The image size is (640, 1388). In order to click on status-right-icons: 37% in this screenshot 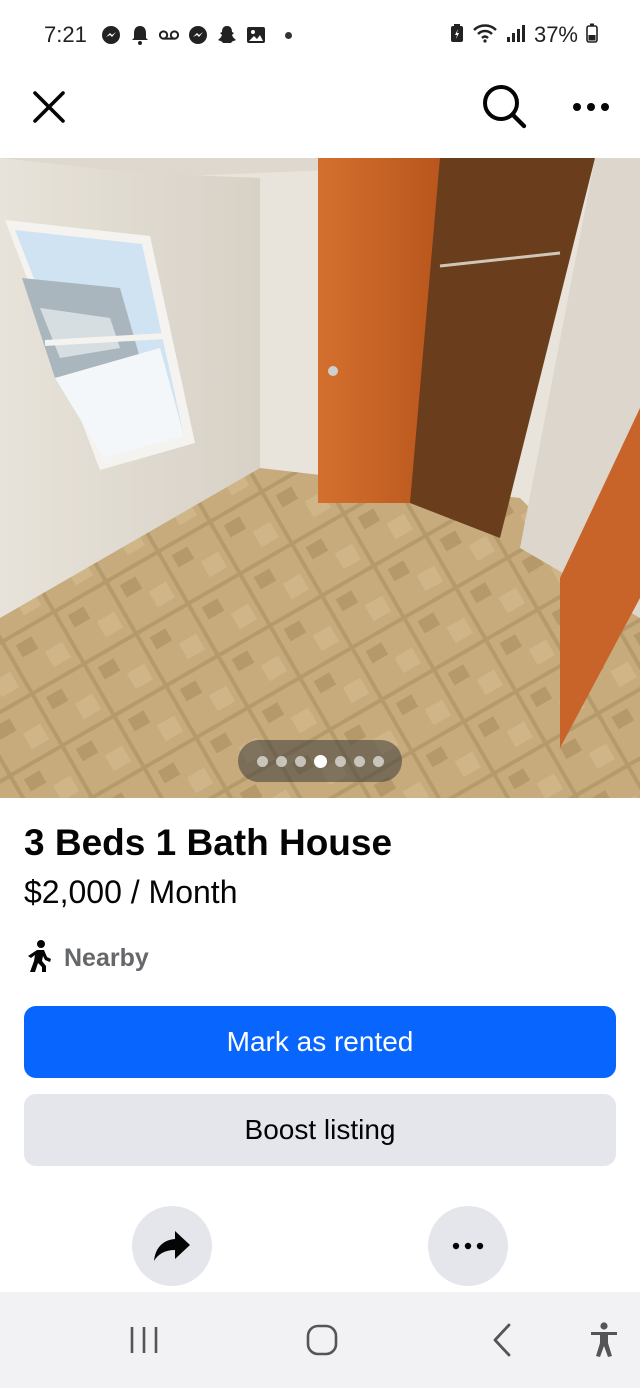, I will do `click(524, 35)`.